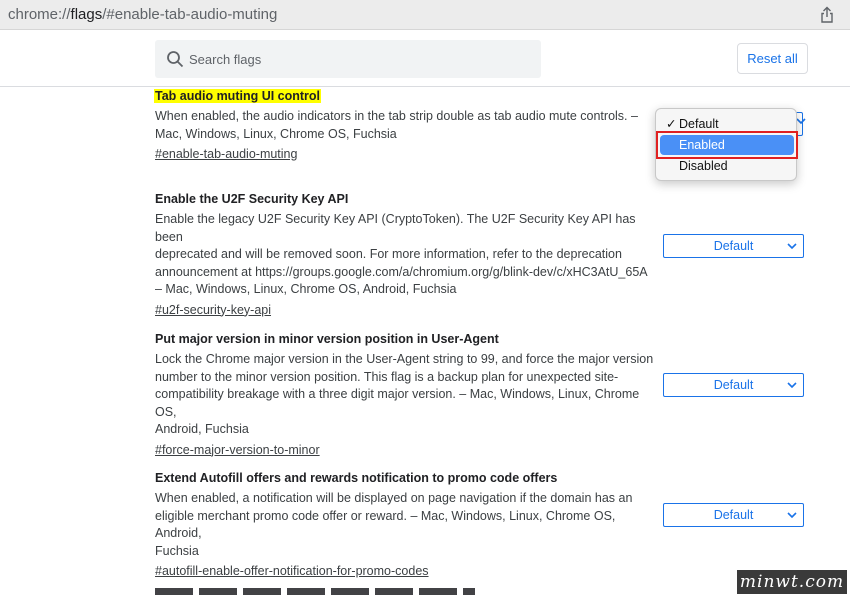 This screenshot has height=595, width=850. Describe the element at coordinates (226, 154) in the screenshot. I see `flag-permalink: #enable-tab-audio-muting` at that location.